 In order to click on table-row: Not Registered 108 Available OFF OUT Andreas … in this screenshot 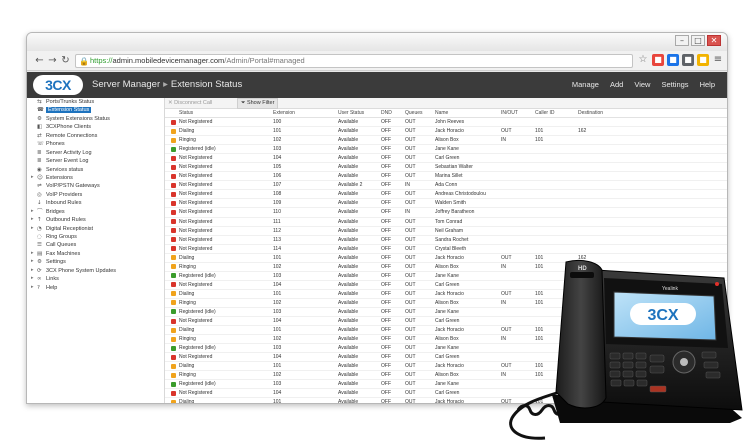, I will do `click(446, 195)`.